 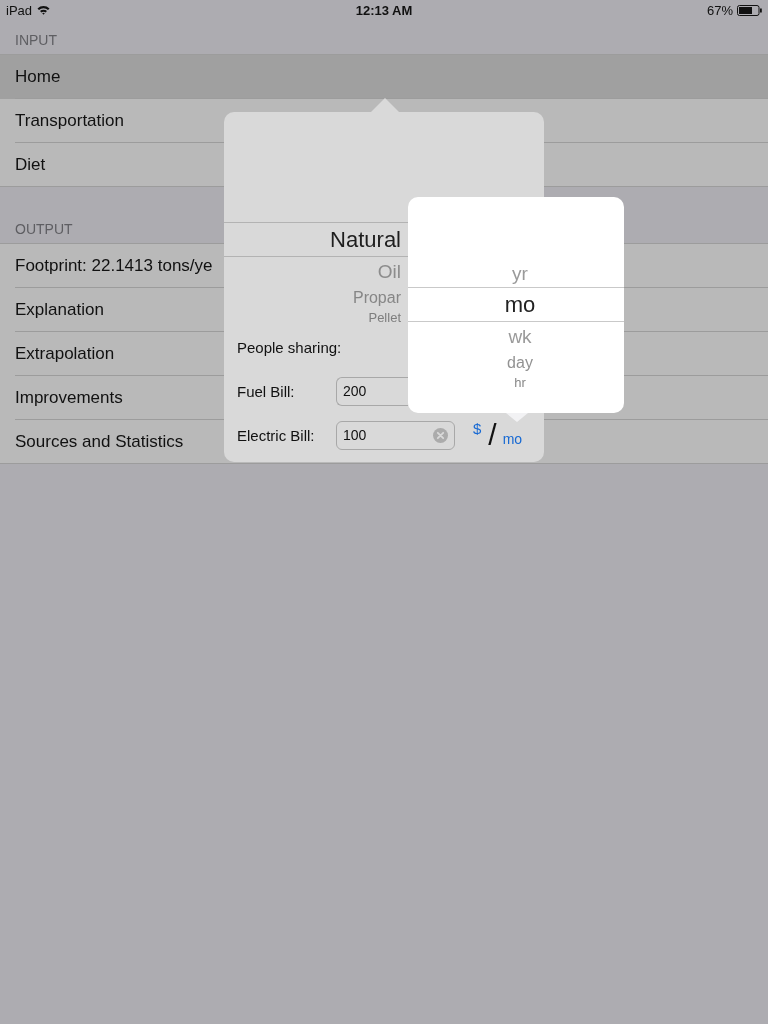 I want to click on section-header: INPUT, so click(x=36, y=40).